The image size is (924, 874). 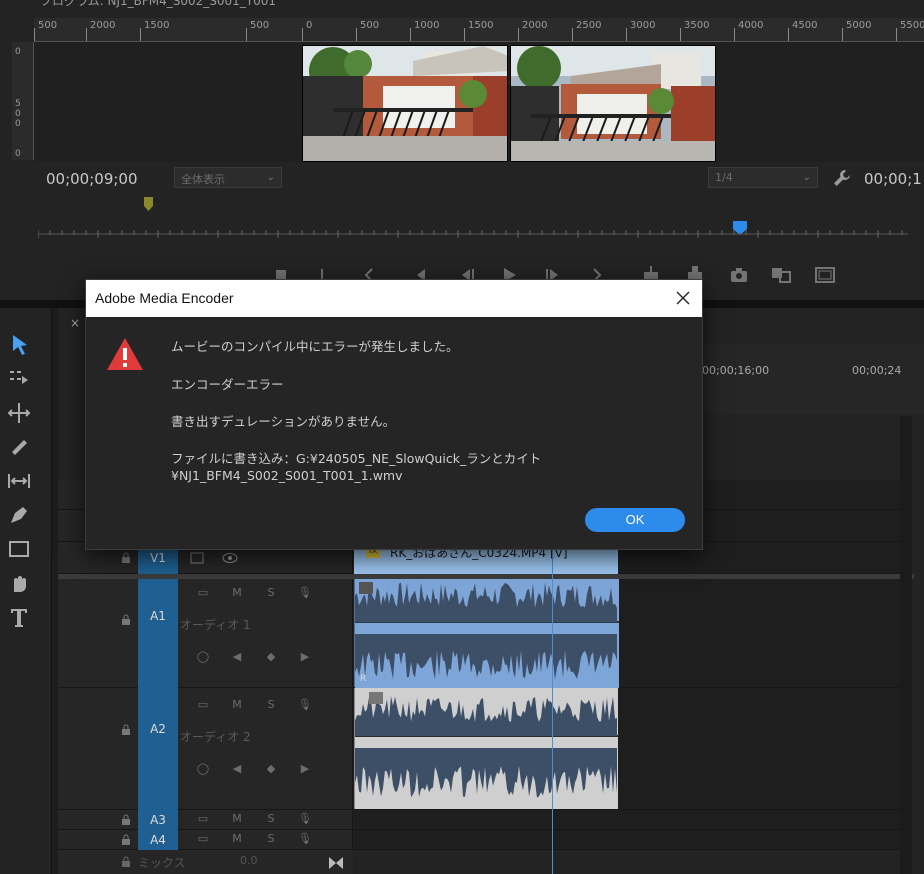 What do you see at coordinates (19, 549) in the screenshot?
I see `rectangle-tool-icon` at bounding box center [19, 549].